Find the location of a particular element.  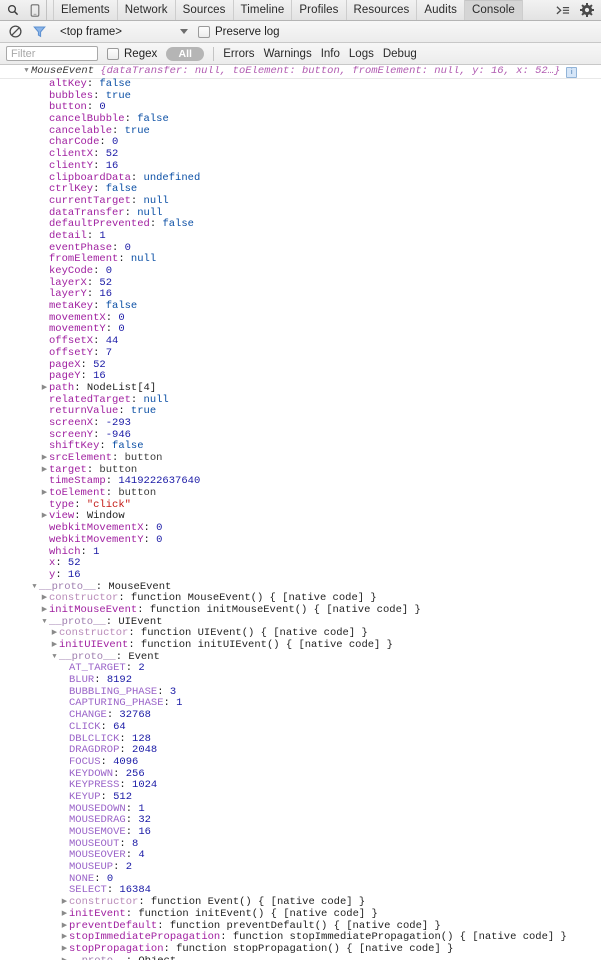

level-filter-debug: Debug is located at coordinates (400, 54).